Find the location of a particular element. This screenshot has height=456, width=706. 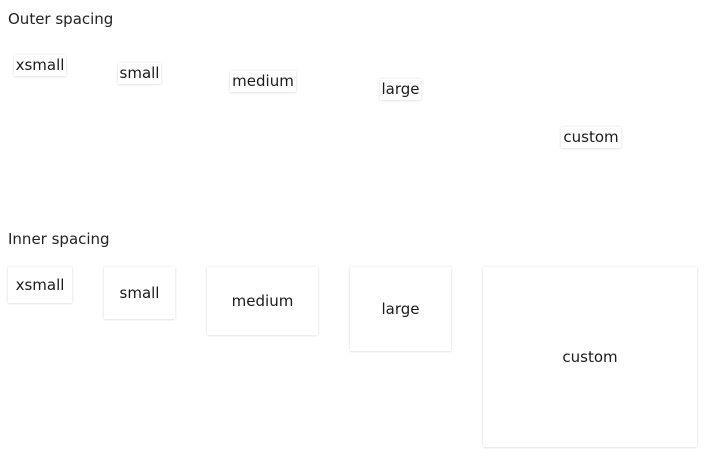

inner-spacing-xsmall-box: xsmall is located at coordinates (40, 285).